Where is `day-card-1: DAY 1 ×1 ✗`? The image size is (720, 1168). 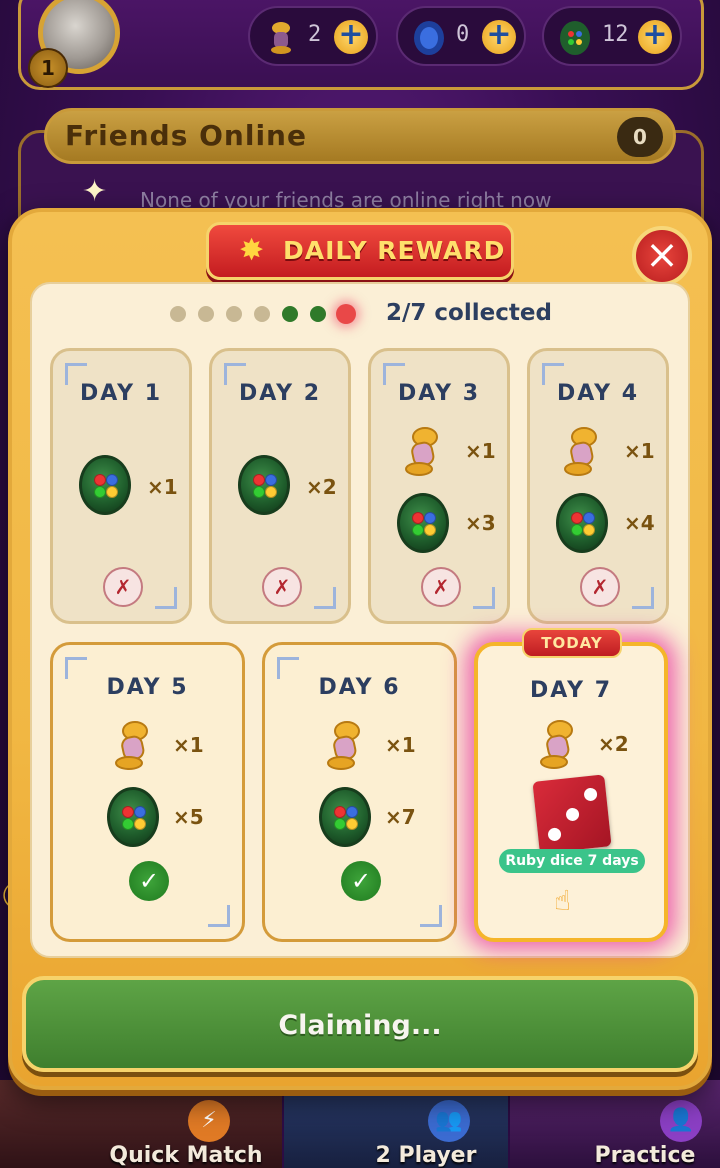 day-card-1: DAY 1 ×1 ✗ is located at coordinates (121, 486).